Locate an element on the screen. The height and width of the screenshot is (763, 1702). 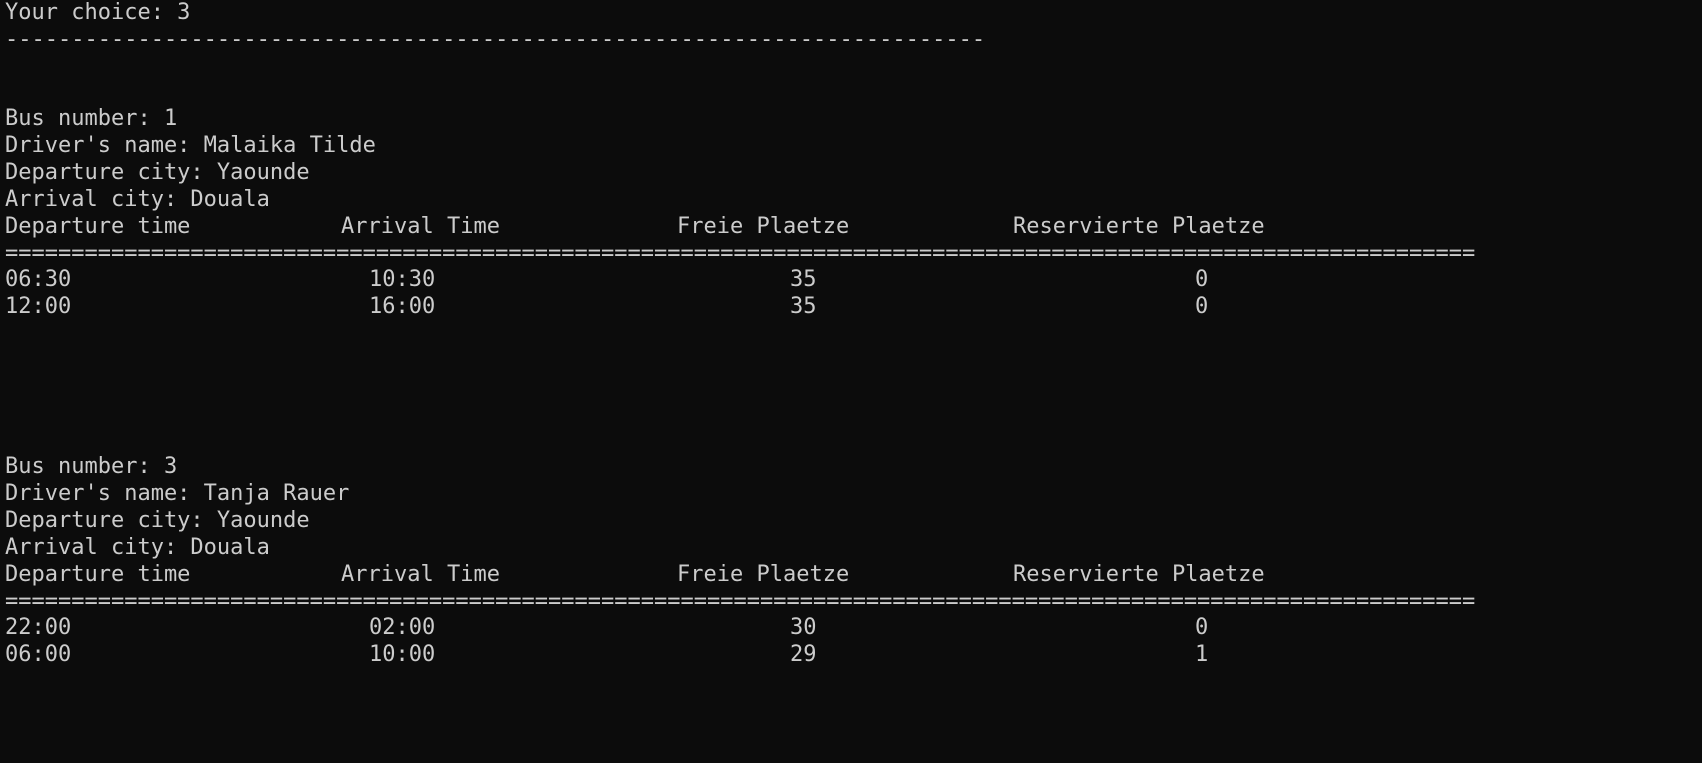
row-departure: 12:00 is located at coordinates (38, 306).